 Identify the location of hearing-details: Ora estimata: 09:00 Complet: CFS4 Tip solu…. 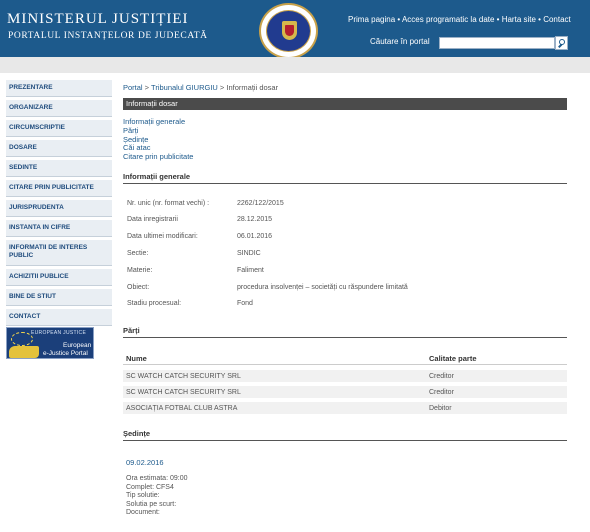
(156, 496).